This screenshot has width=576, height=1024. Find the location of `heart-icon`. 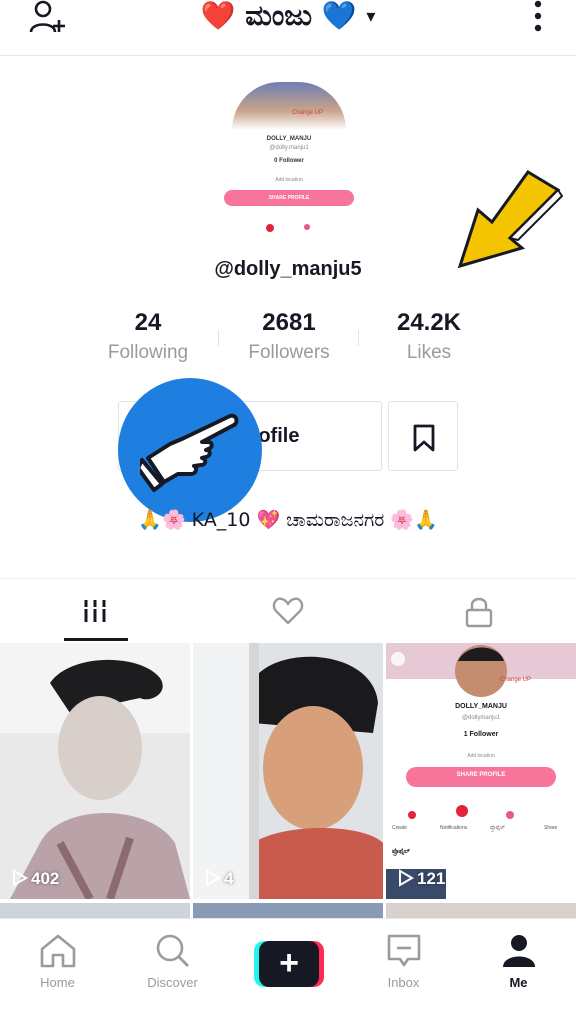

heart-icon is located at coordinates (288, 611).